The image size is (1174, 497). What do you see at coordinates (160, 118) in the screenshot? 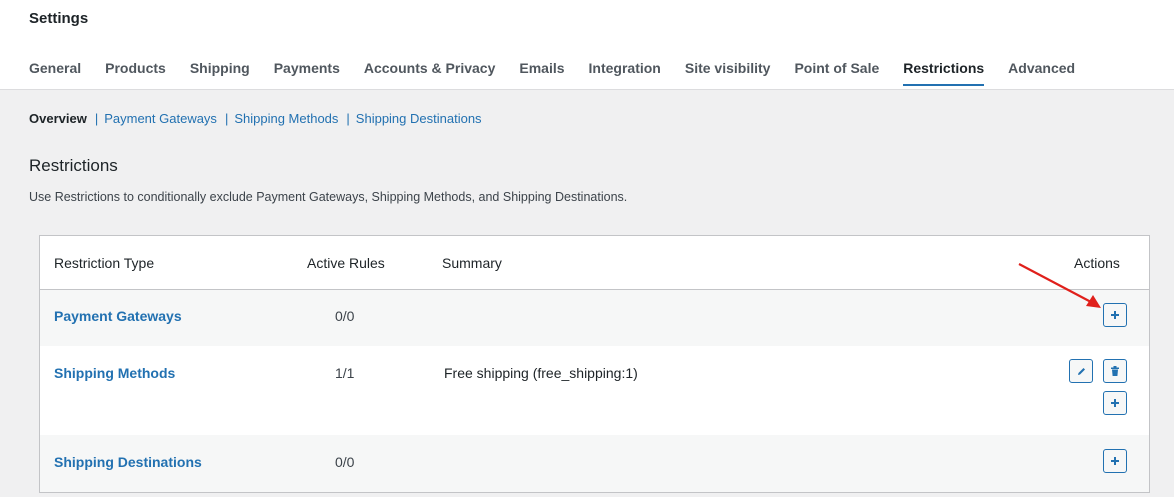
I see `subnav-payment-gateways: Payment Gateways` at bounding box center [160, 118].